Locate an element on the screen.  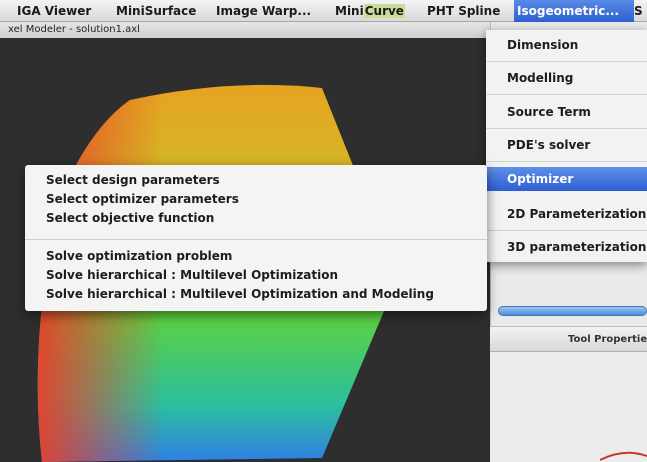
menu-item-3d-parameterization: 3D parameterization is located at coordinates (566, 247).